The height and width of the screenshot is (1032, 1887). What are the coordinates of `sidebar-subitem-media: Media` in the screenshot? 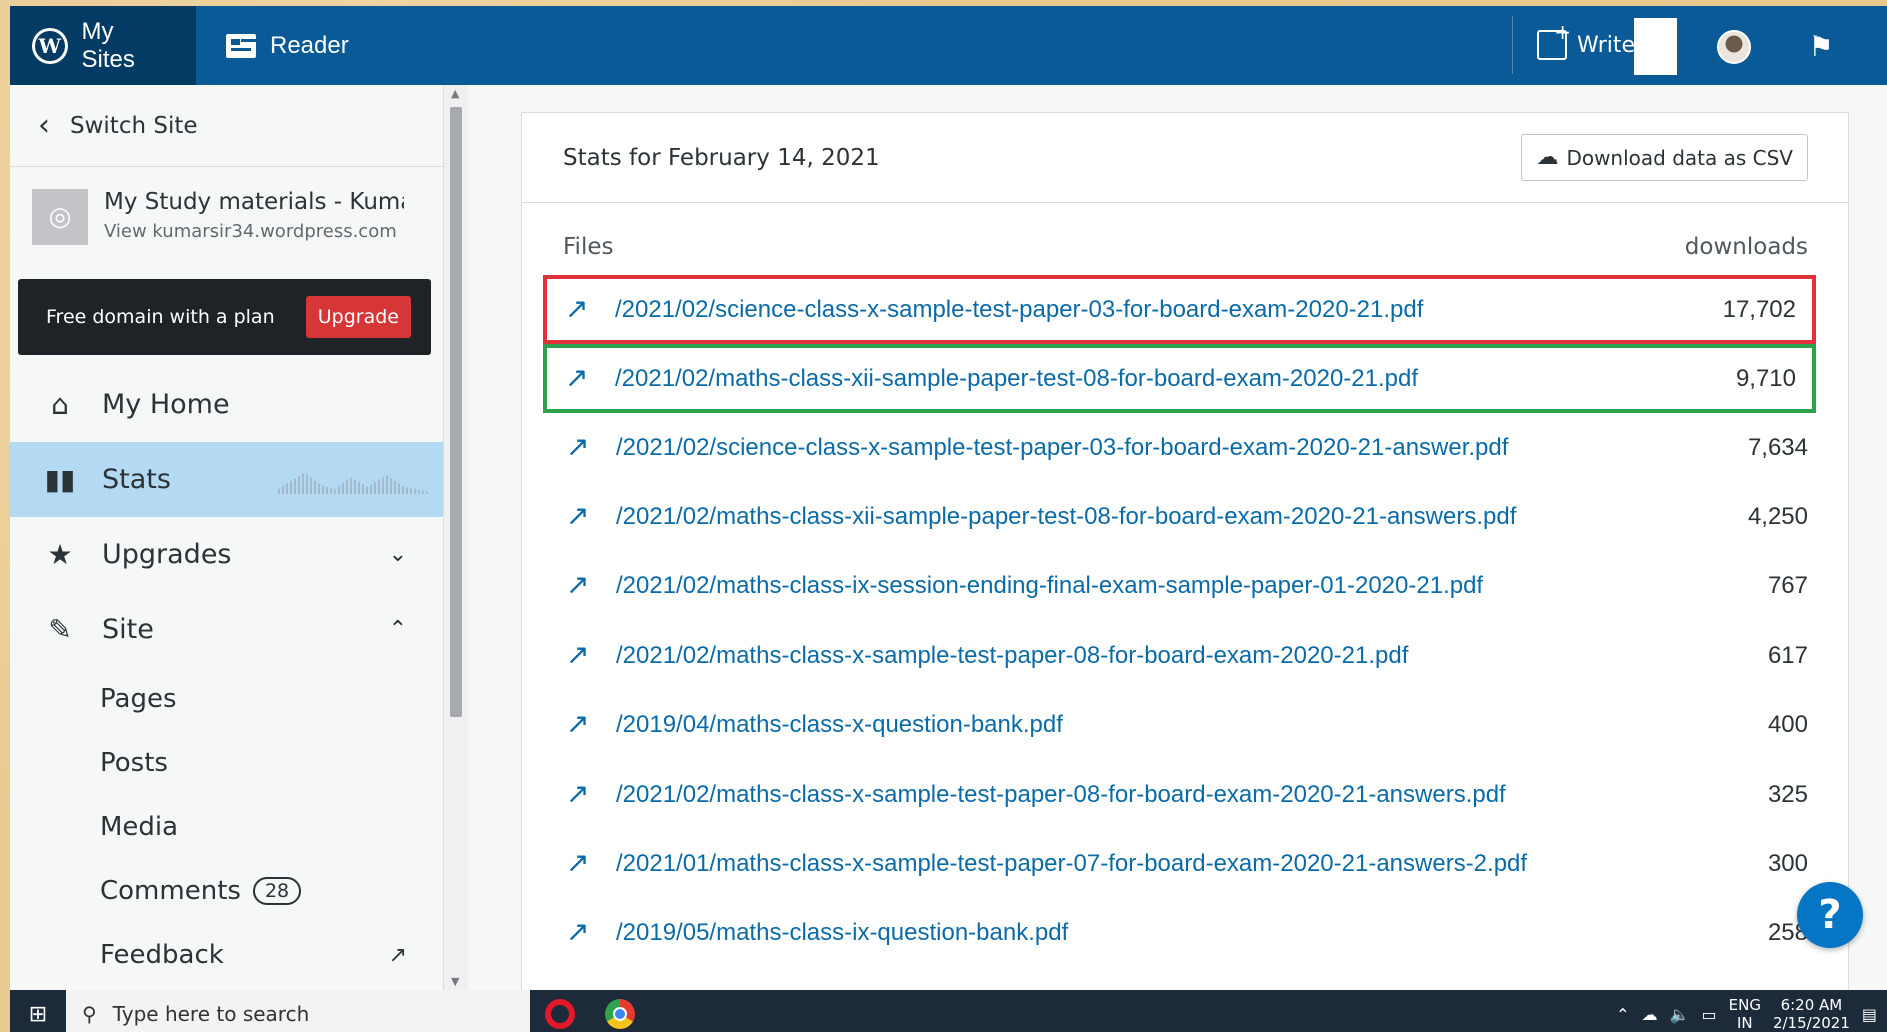 It's located at (226, 827).